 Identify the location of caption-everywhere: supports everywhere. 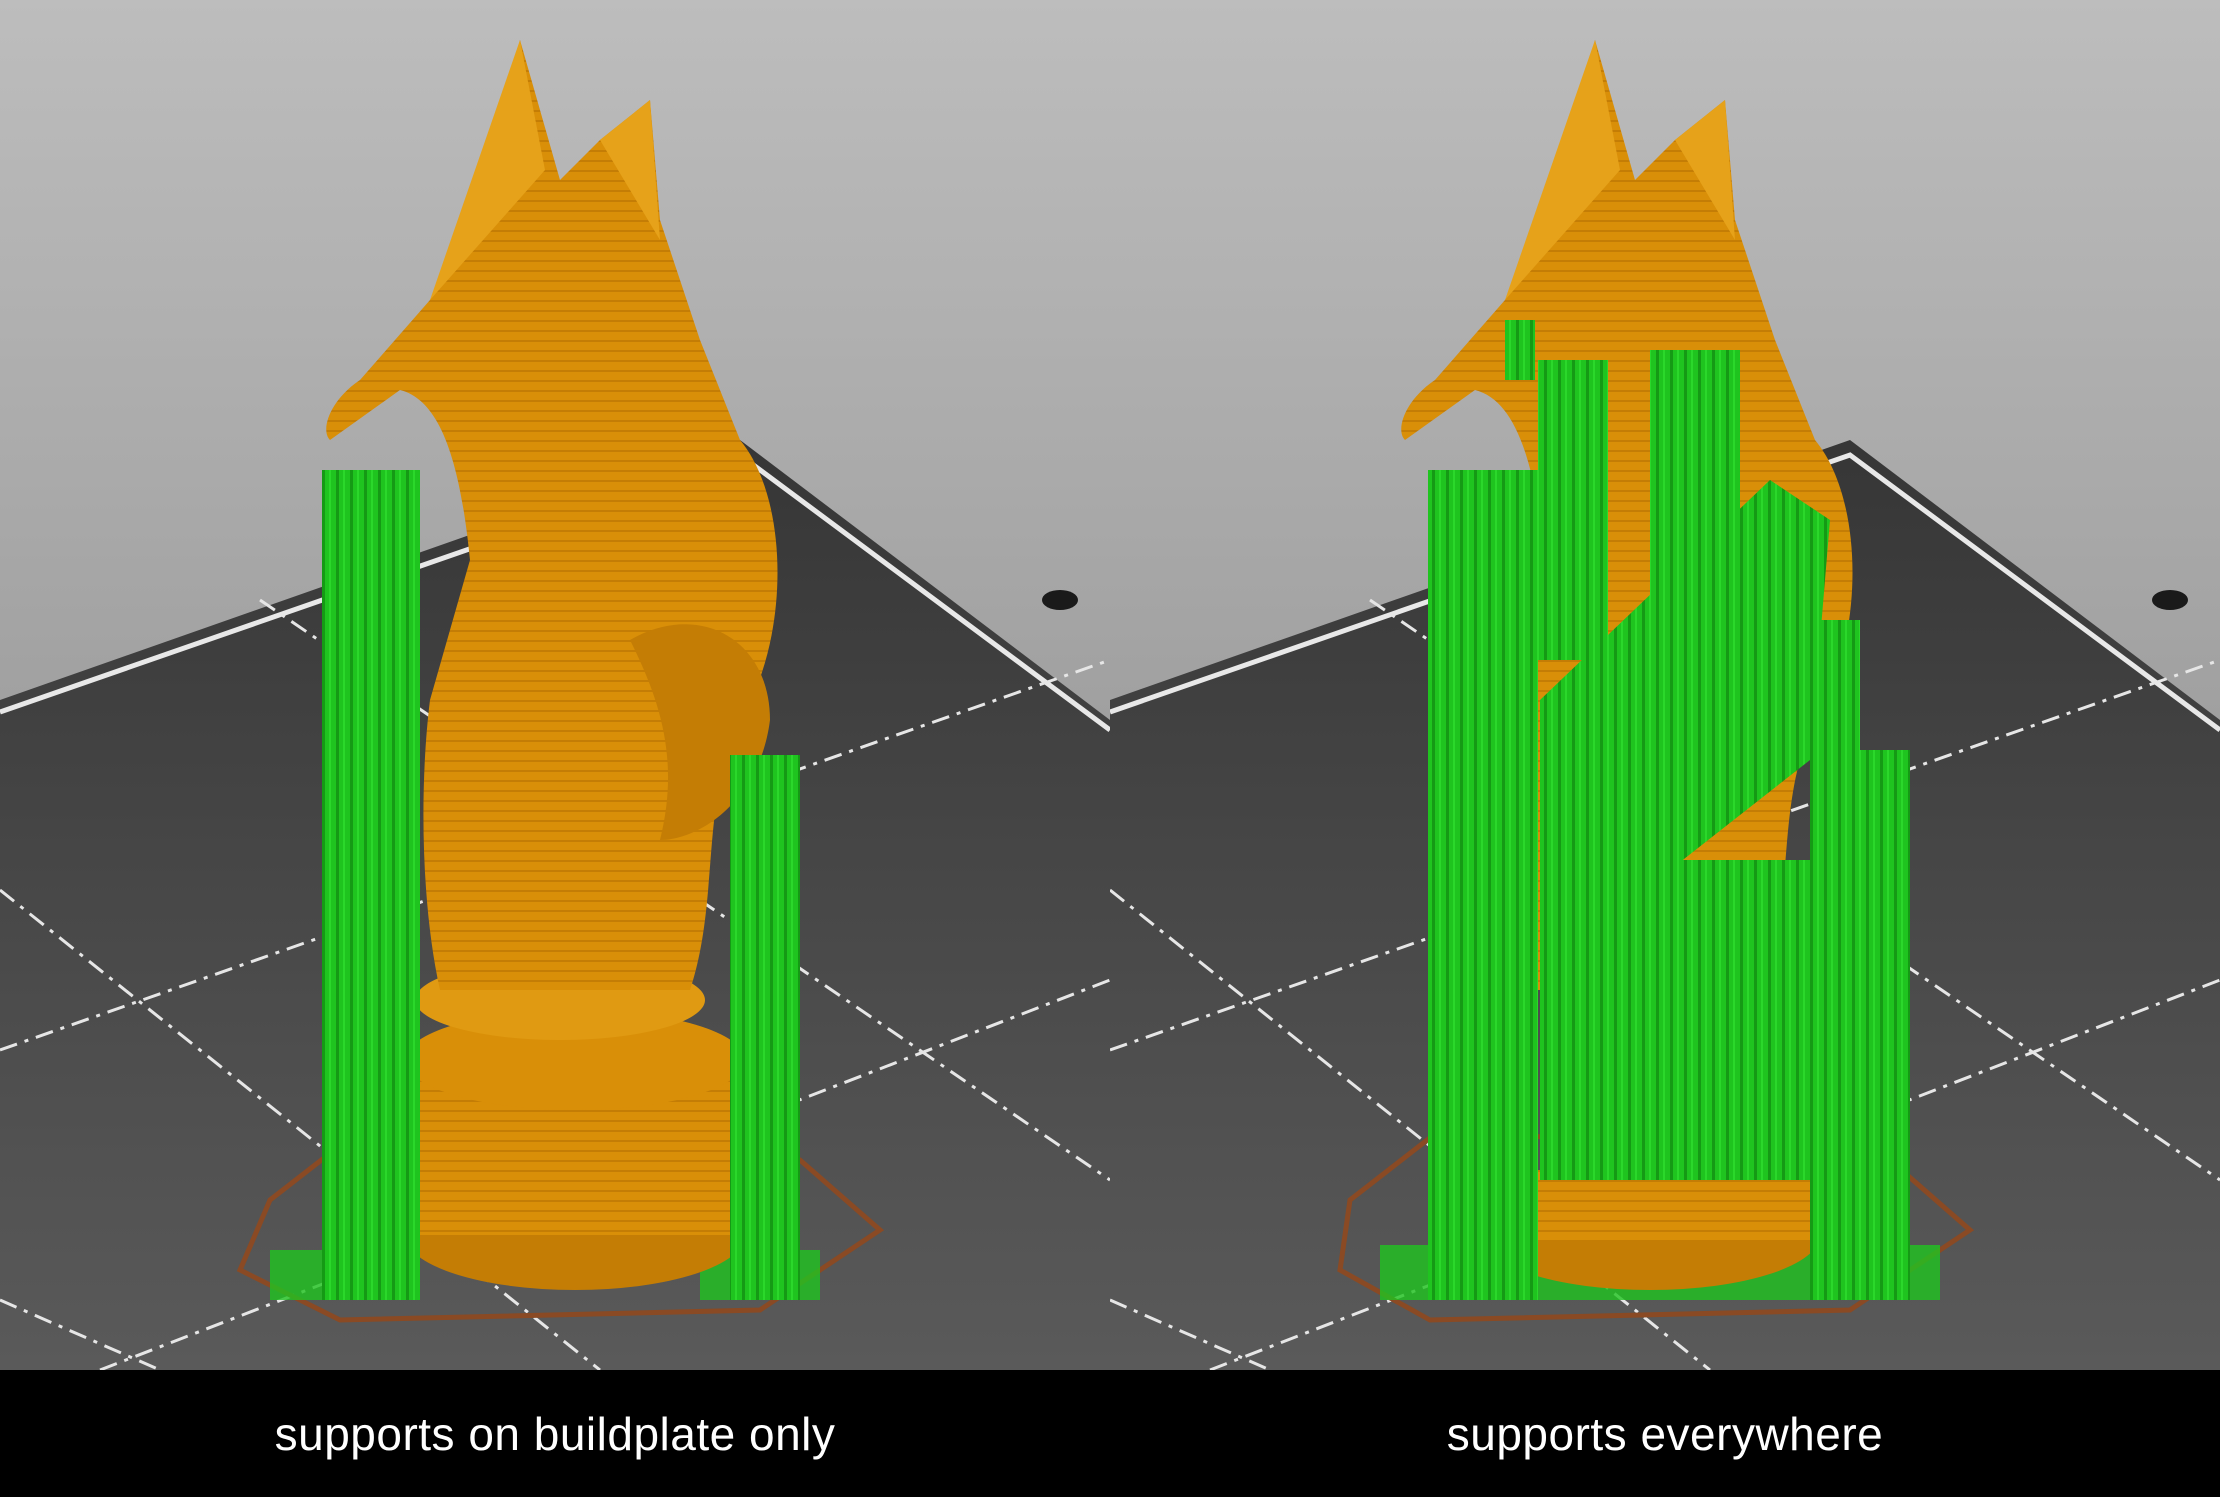
(1665, 1433).